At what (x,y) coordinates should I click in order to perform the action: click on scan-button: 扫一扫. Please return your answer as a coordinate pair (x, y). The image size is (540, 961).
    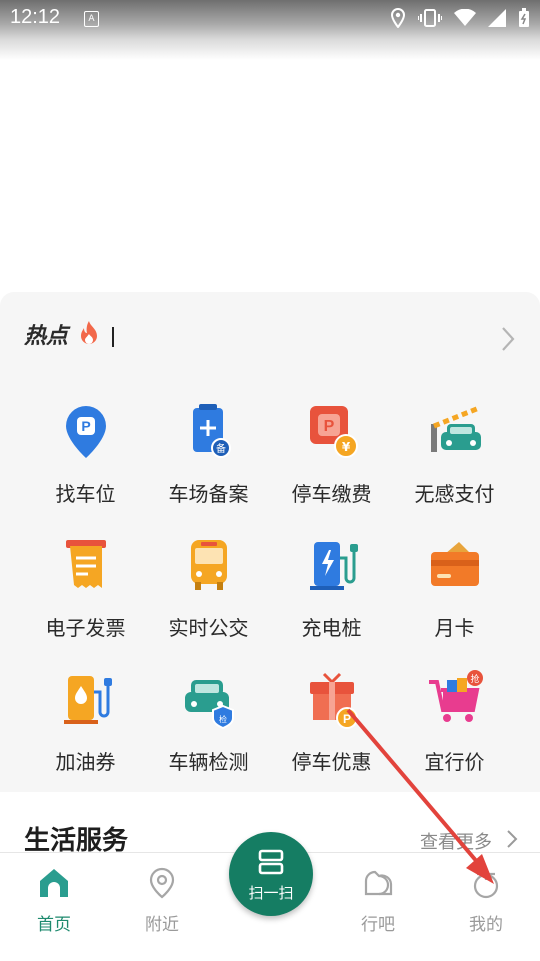
    Looking at the image, I should click on (271, 874).